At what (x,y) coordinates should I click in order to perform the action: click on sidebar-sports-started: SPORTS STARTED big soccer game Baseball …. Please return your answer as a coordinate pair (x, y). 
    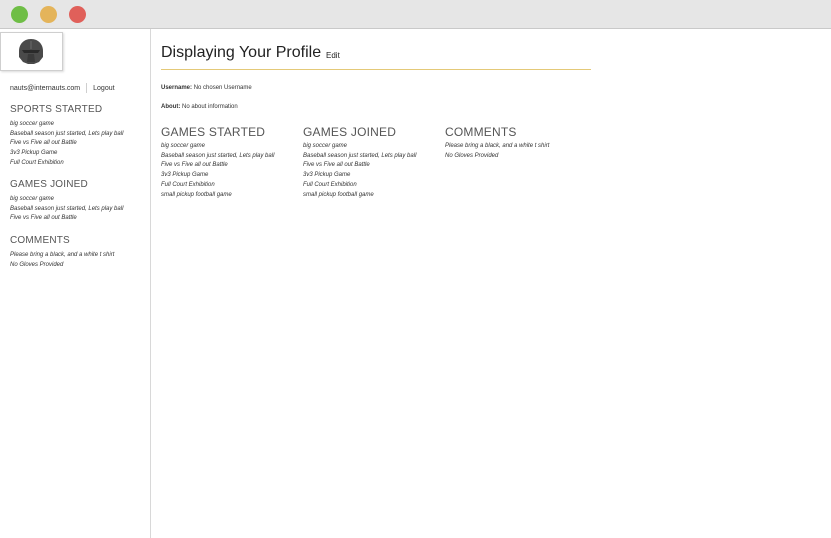
    Looking at the image, I should click on (66, 136).